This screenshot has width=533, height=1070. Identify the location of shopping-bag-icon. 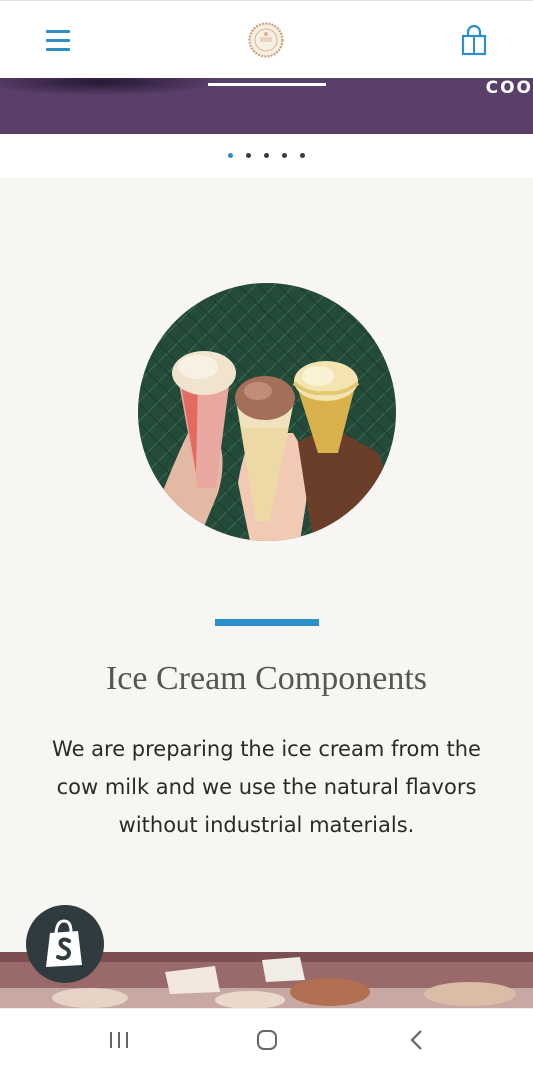
(474, 41).